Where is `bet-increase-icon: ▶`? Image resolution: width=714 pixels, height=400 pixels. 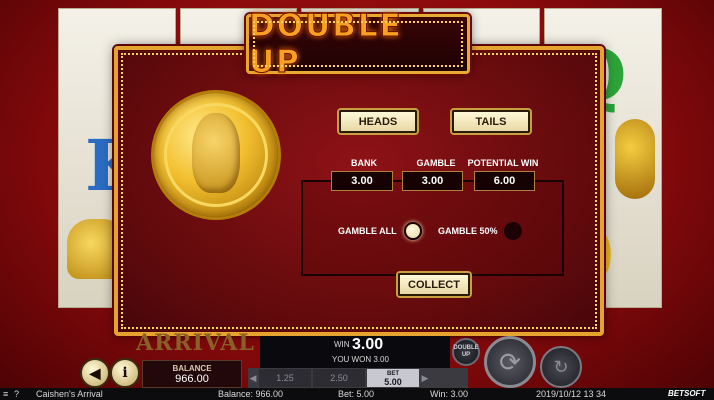
bet-increase-icon: ▶ is located at coordinates (425, 378).